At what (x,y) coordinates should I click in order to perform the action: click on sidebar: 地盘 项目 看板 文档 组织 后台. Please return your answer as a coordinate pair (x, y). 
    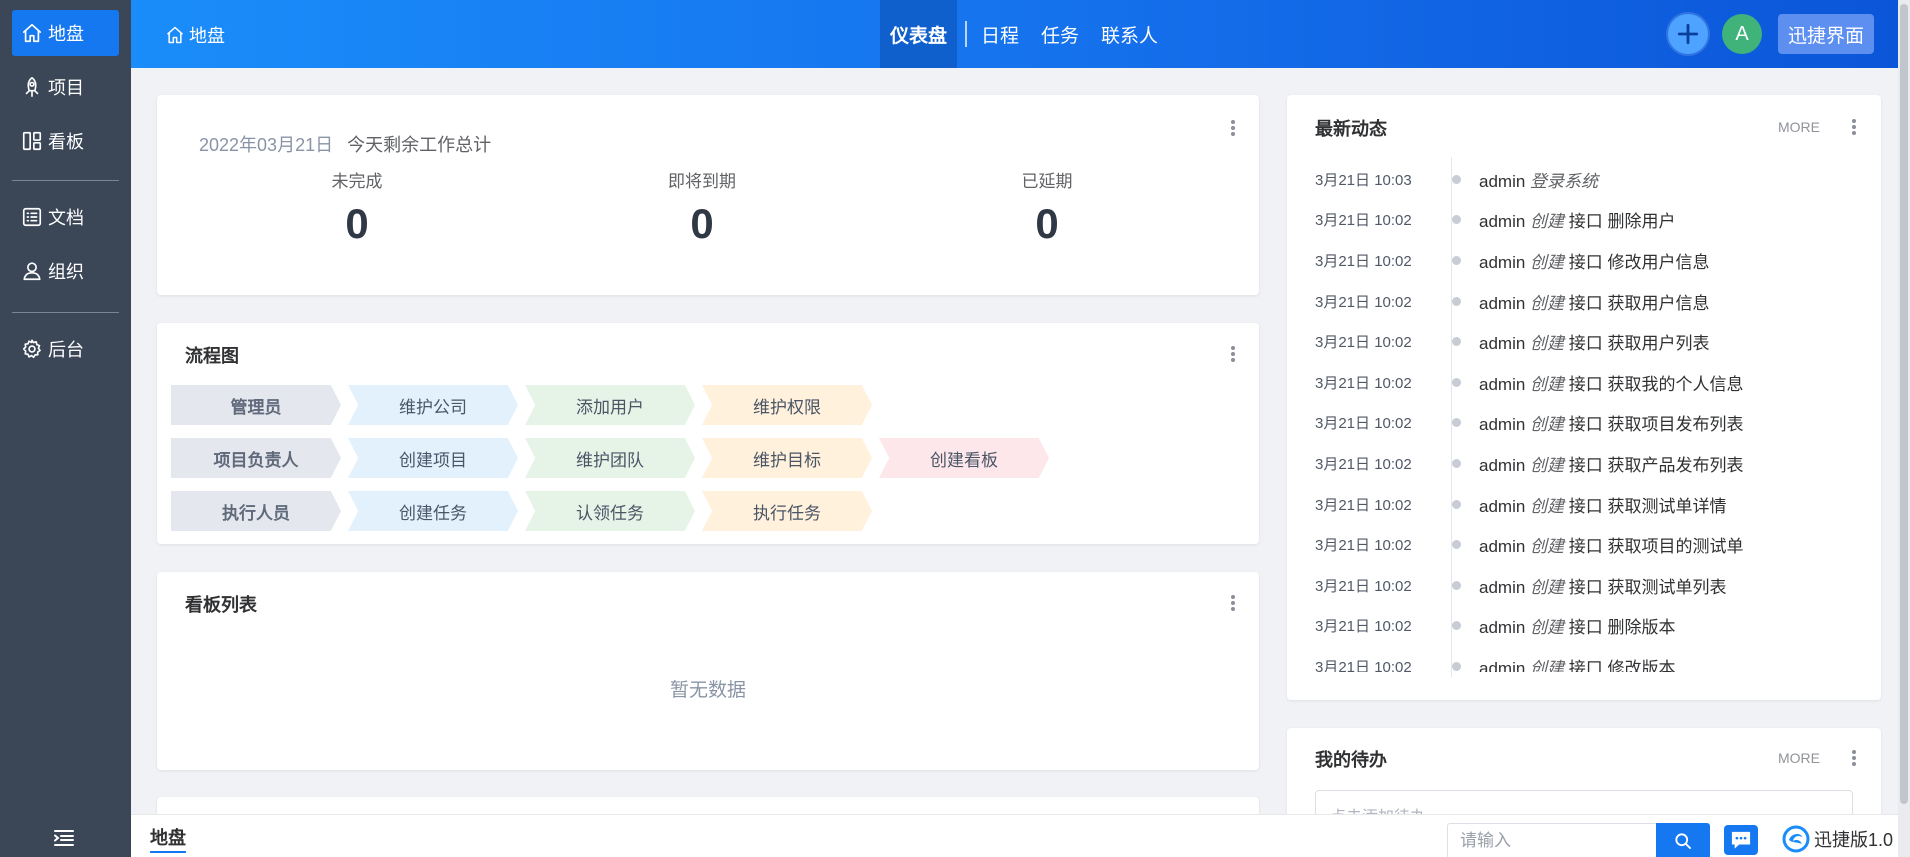
    Looking at the image, I should click on (65, 428).